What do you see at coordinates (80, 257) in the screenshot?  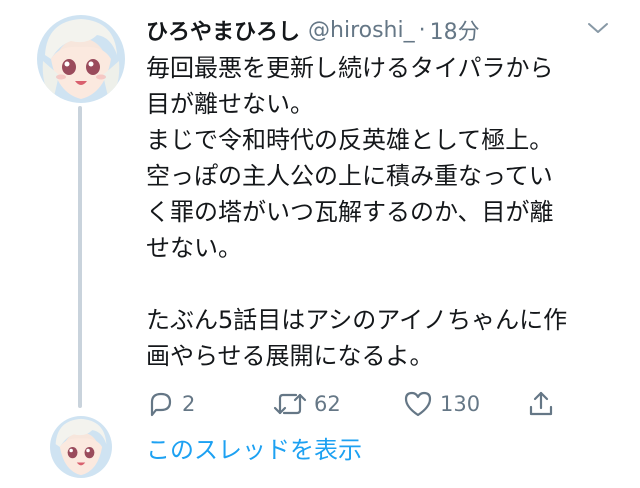 I see `thread-line` at bounding box center [80, 257].